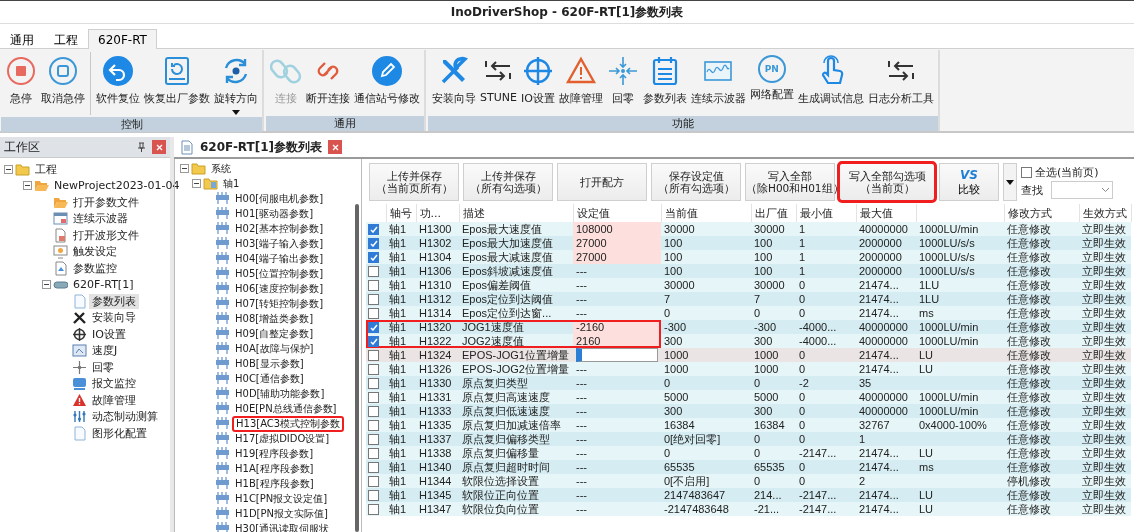 The image size is (1134, 532). Describe the element at coordinates (773, 213) in the screenshot. I see `column-header: 出厂值` at that location.